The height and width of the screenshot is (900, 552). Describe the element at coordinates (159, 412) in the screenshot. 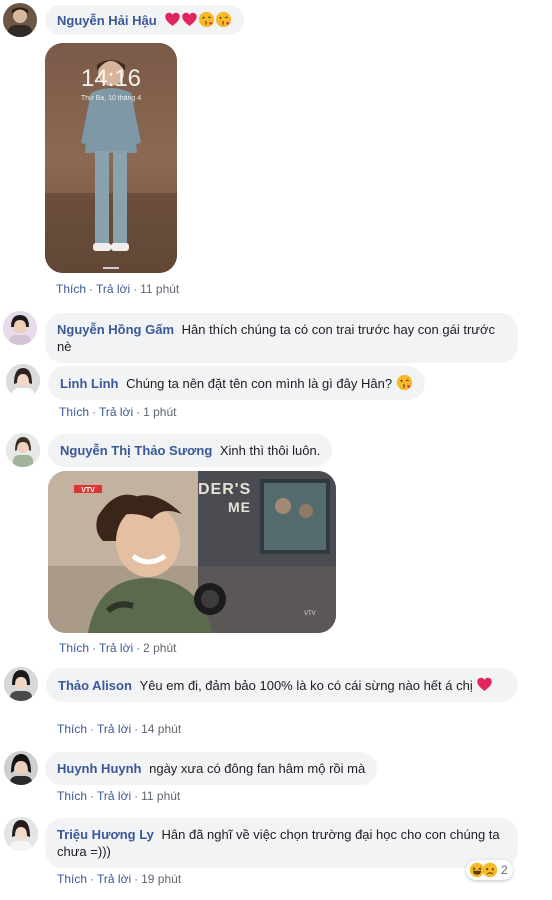

I see `comment-timestamp: 1 phút` at that location.